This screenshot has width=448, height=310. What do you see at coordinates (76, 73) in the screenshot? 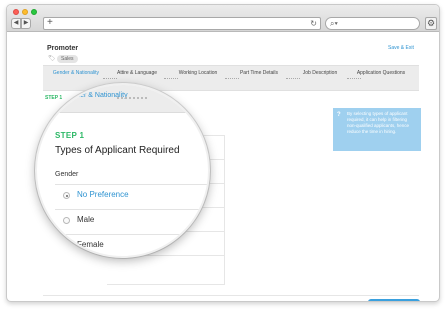
I see `step-tab-gender-nationality: Gender & Nationality` at bounding box center [76, 73].